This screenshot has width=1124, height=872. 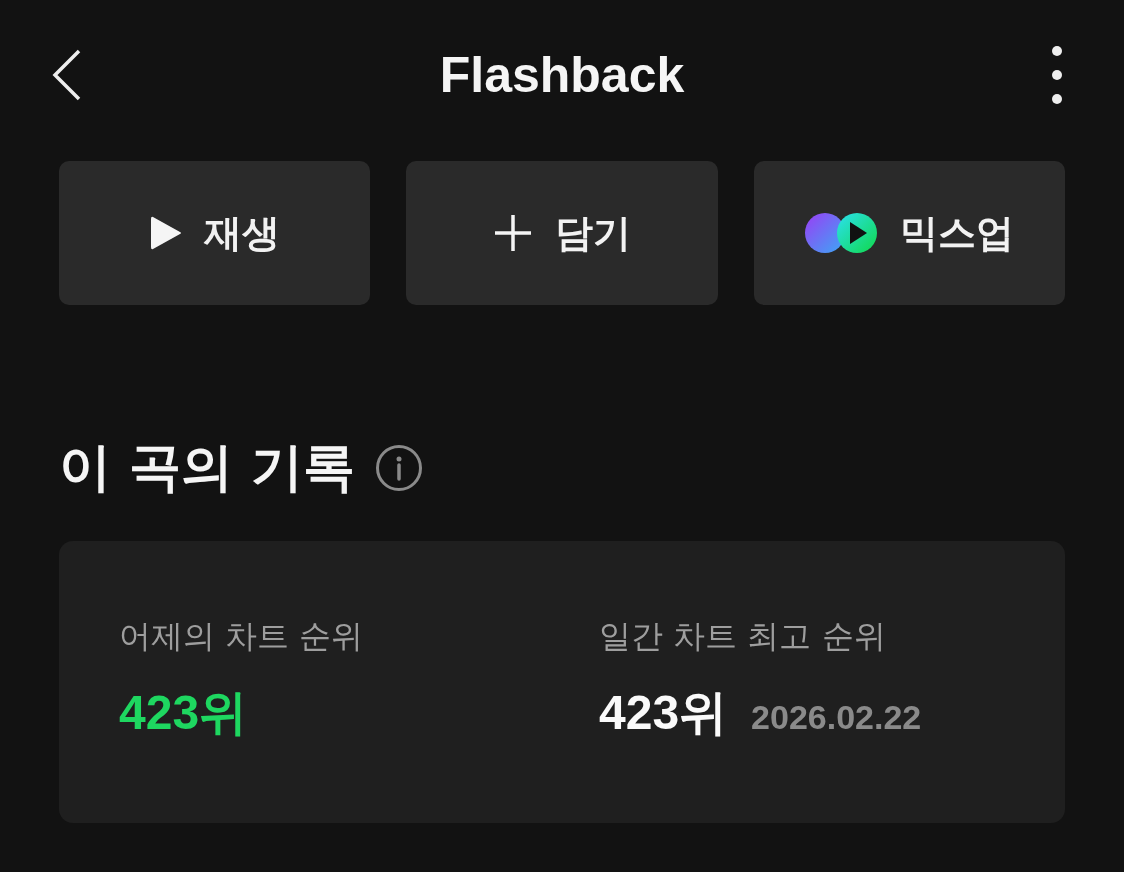 I want to click on plus-icon, so click(x=513, y=233).